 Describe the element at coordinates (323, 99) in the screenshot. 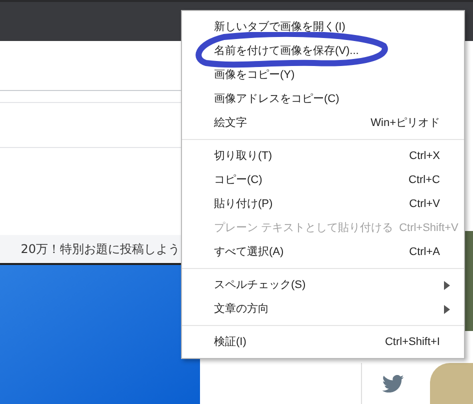

I see `menu-item: 画像アドレスをコピー(C)` at that location.